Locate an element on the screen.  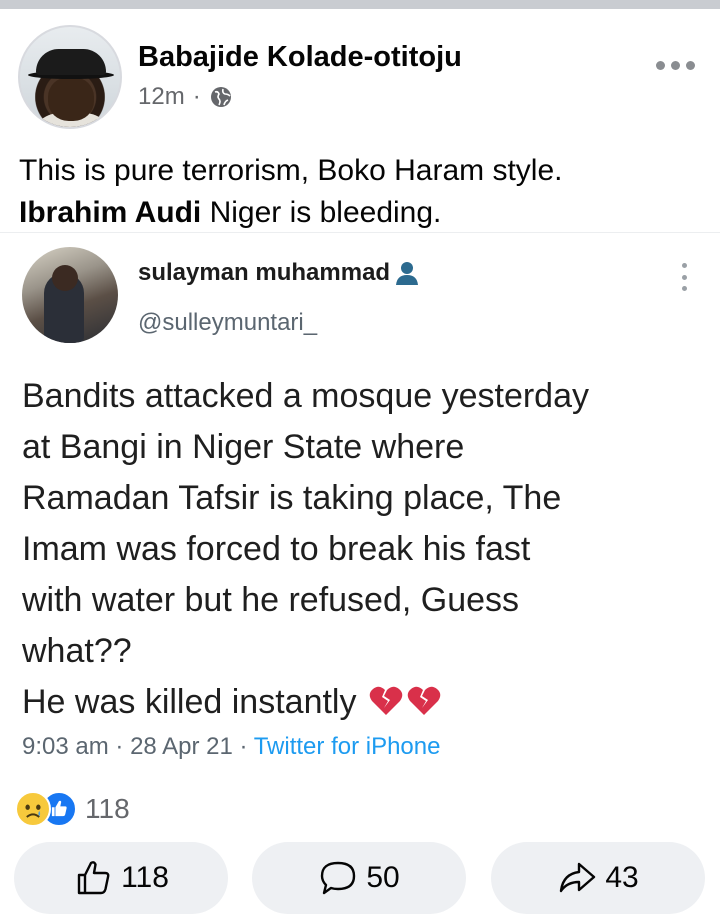
post-text-line-2-rest: Niger is bleeding. is located at coordinates (321, 212).